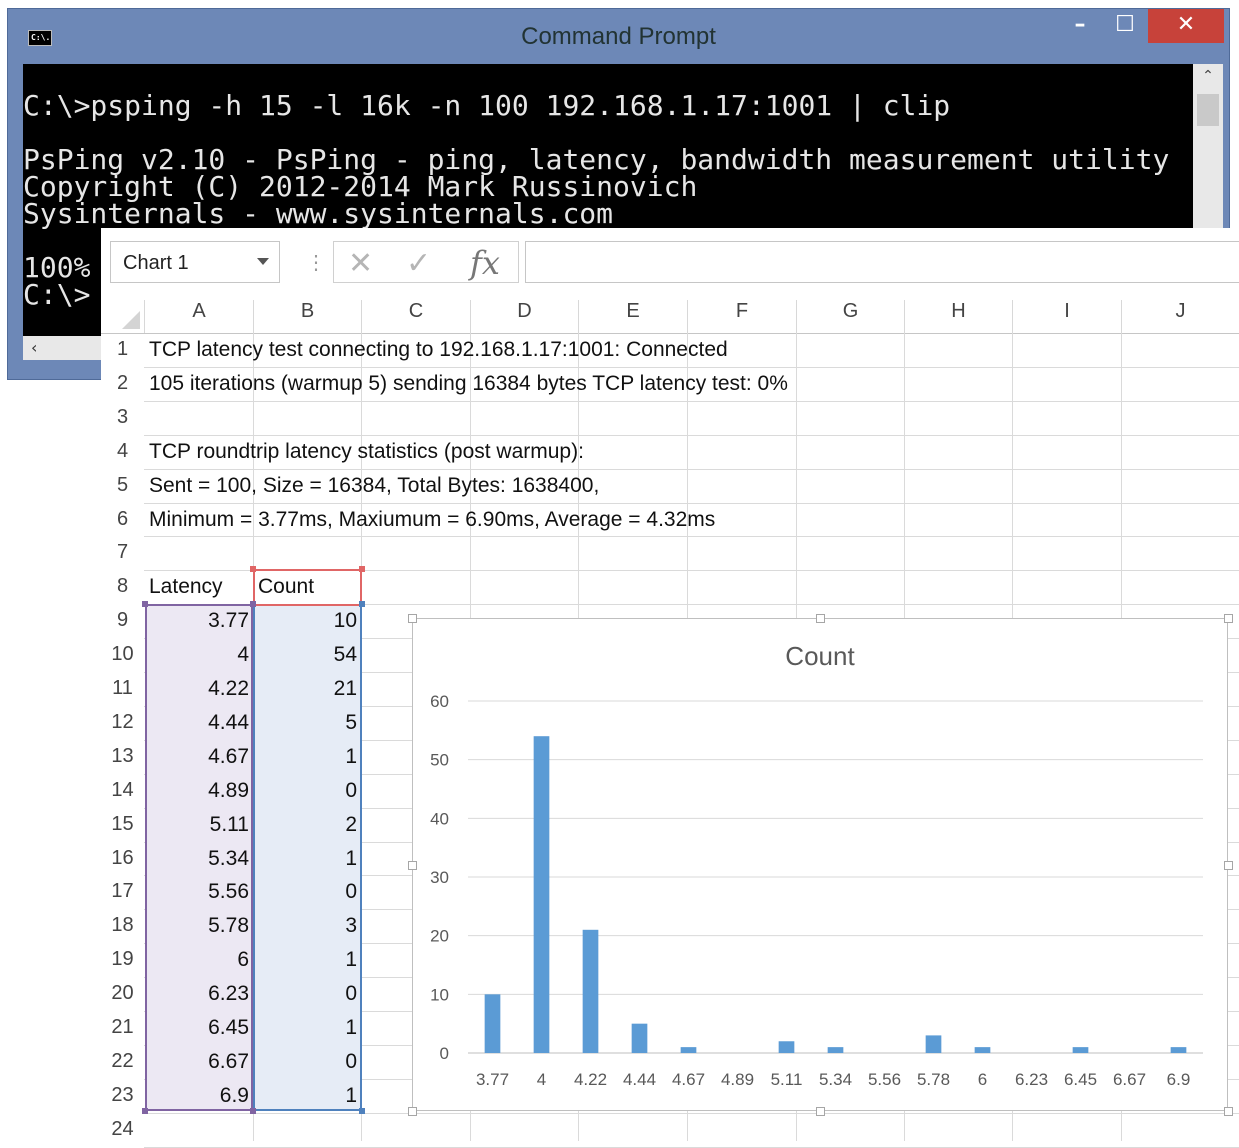 Image resolution: width=1239 pixels, height=1148 pixels. I want to click on name-box: Chart 1, so click(195, 262).